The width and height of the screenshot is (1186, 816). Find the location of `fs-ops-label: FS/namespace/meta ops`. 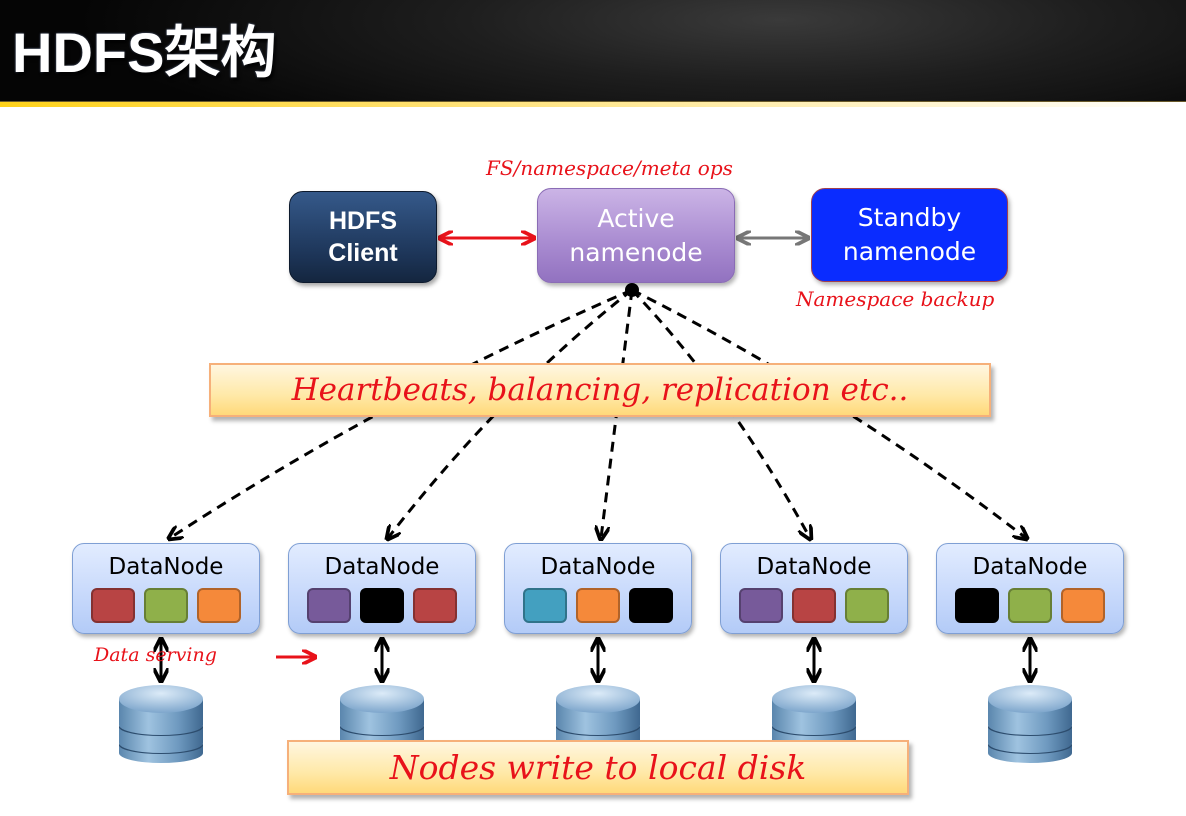

fs-ops-label: FS/namespace/meta ops is located at coordinates (609, 168).